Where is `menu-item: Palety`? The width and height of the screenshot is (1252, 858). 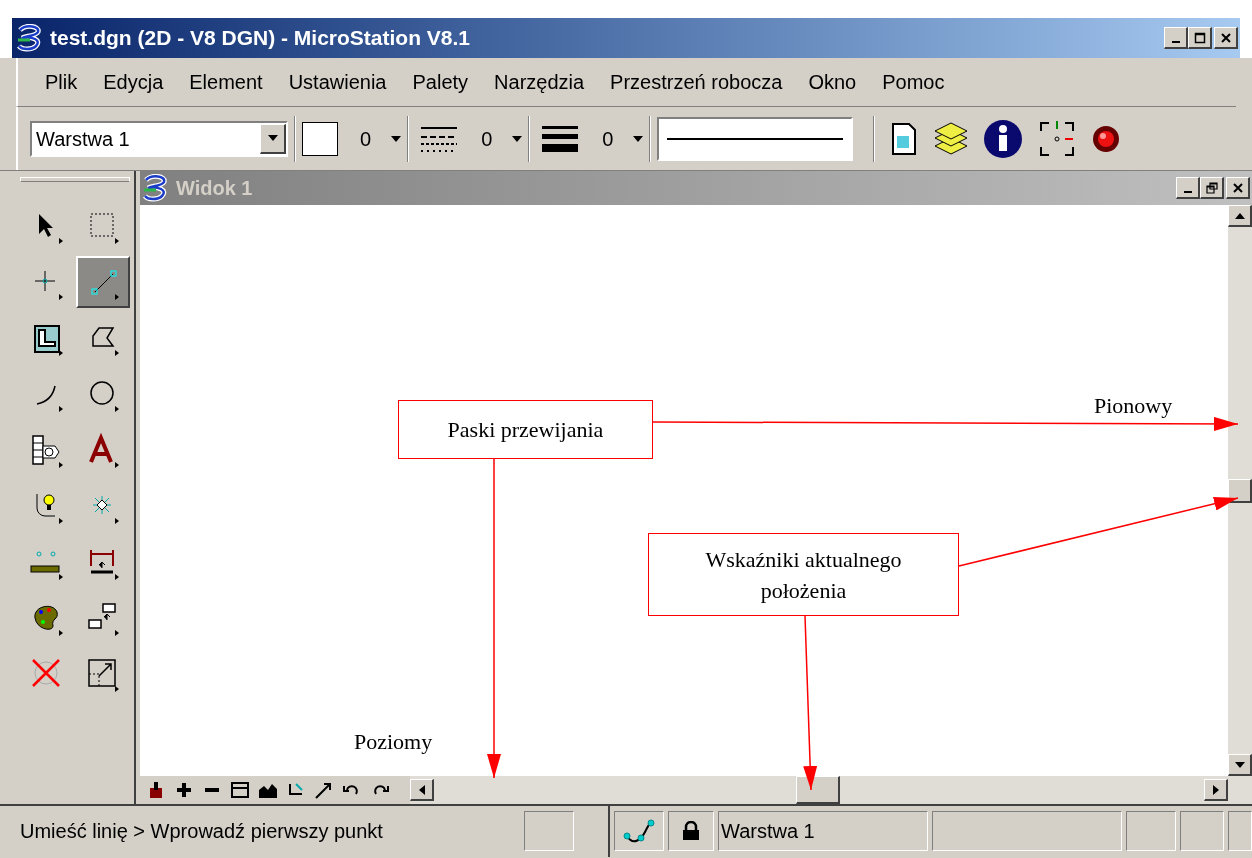
menu-item: Palety is located at coordinates (440, 82).